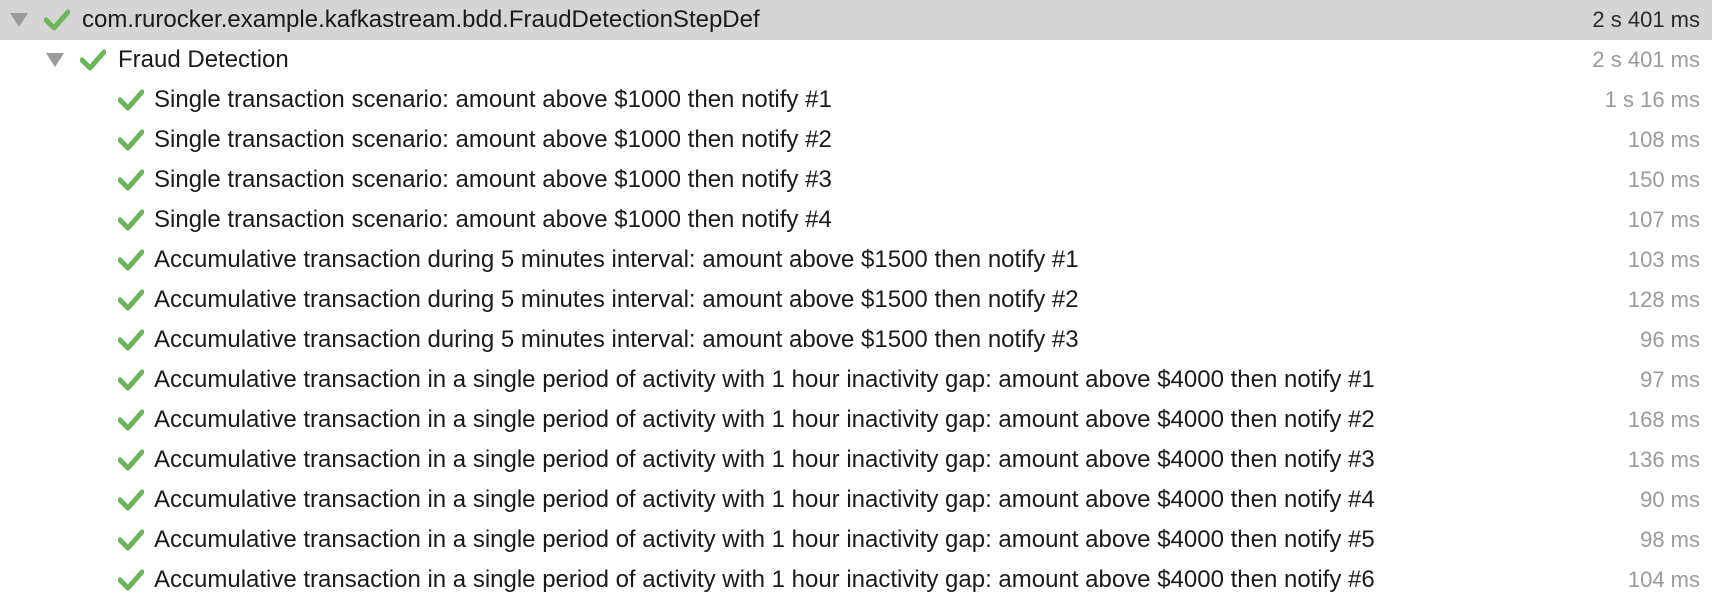 This screenshot has width=1712, height=598. Describe the element at coordinates (1663, 139) in the screenshot. I see `scenario-duration: 108 ms` at that location.